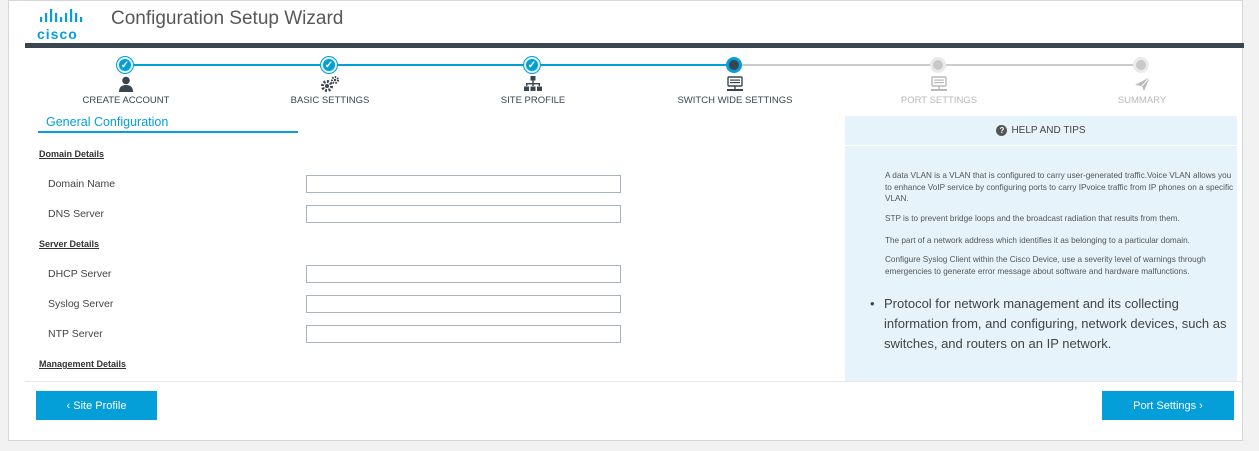 The height and width of the screenshot is (451, 1259). Describe the element at coordinates (80, 274) in the screenshot. I see `dhcp-server-label: DHCP Server` at that location.